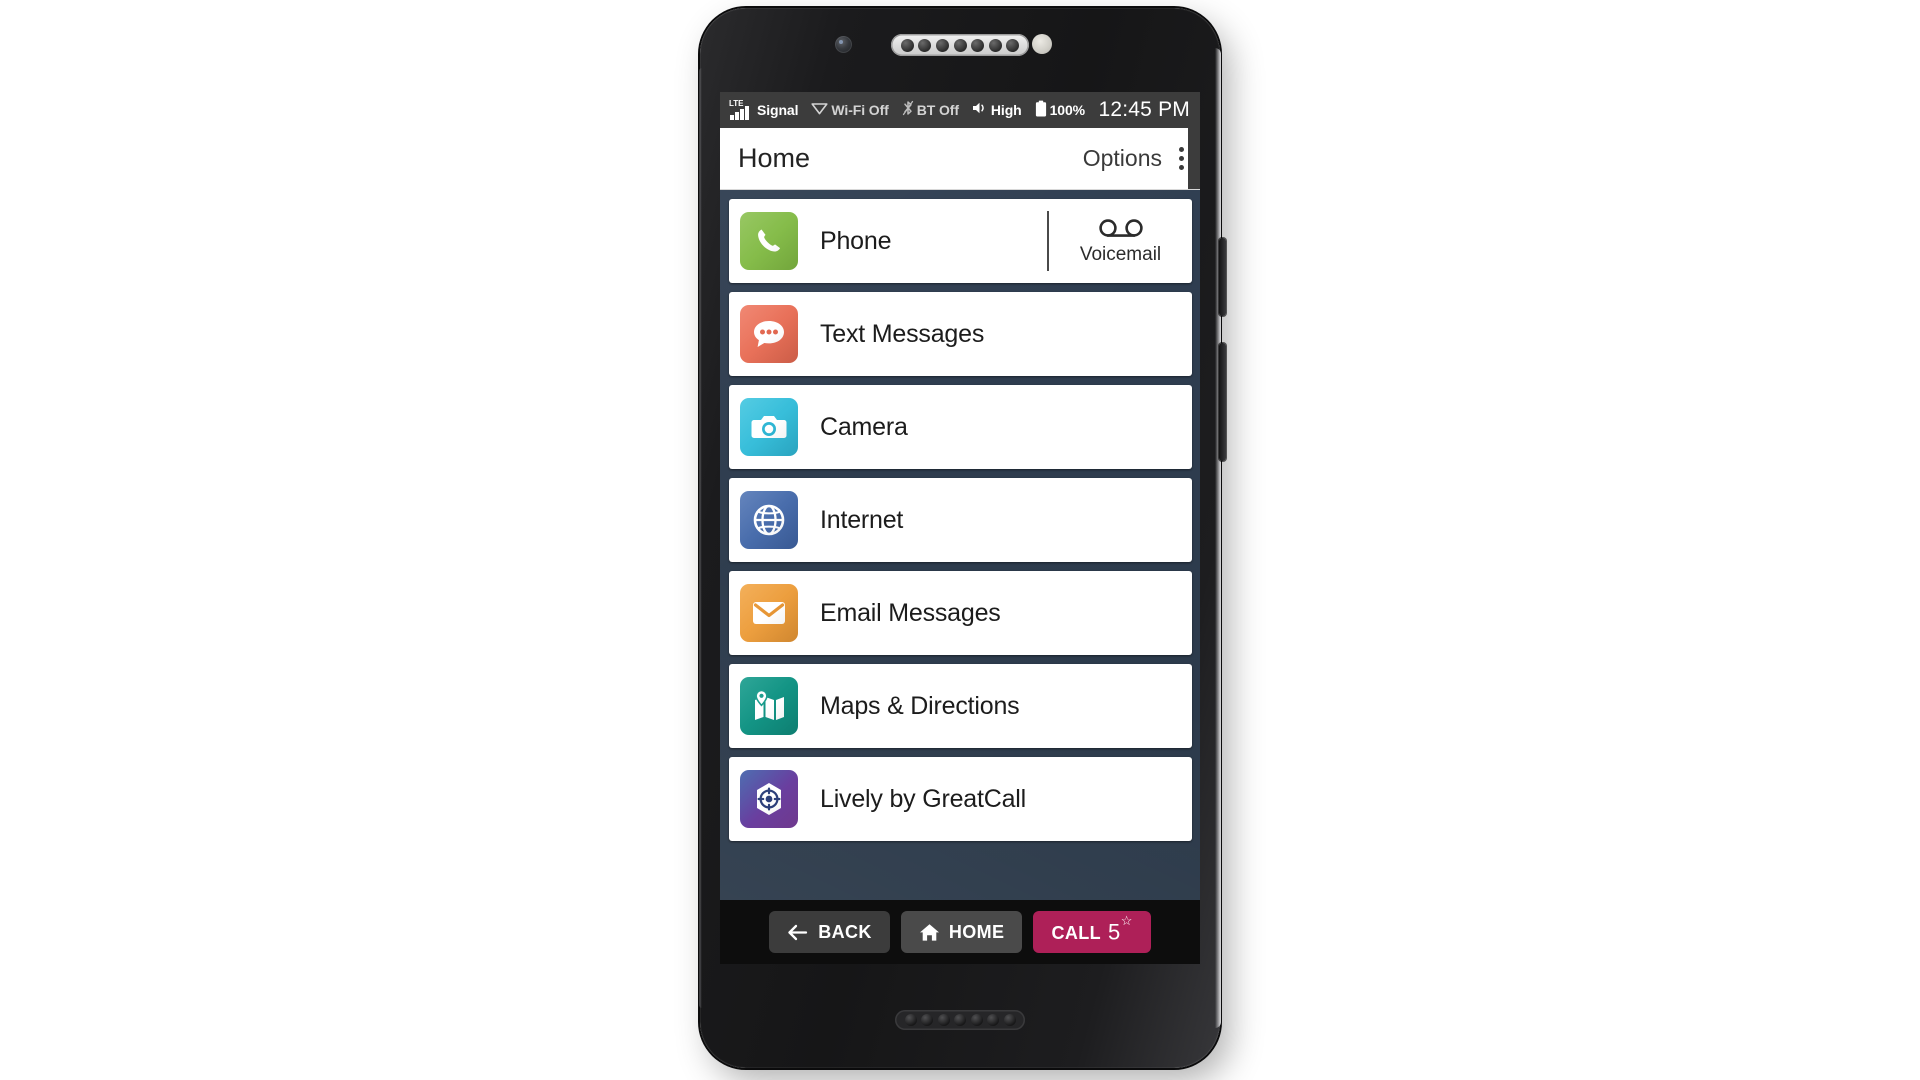 This screenshot has width=1920, height=1080. What do you see at coordinates (860, 110) in the screenshot?
I see `wifi-label: Wi-Fi Off` at bounding box center [860, 110].